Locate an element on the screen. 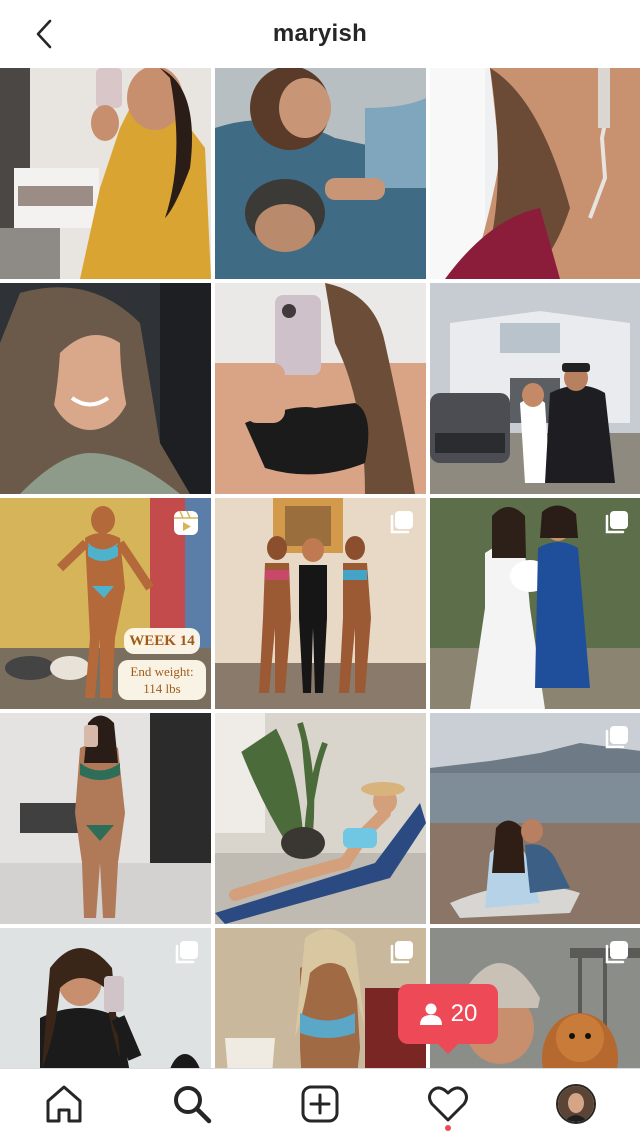 This screenshot has width=640, height=1139. post-thumbnail-lounge-chair-pool is located at coordinates (320, 818).